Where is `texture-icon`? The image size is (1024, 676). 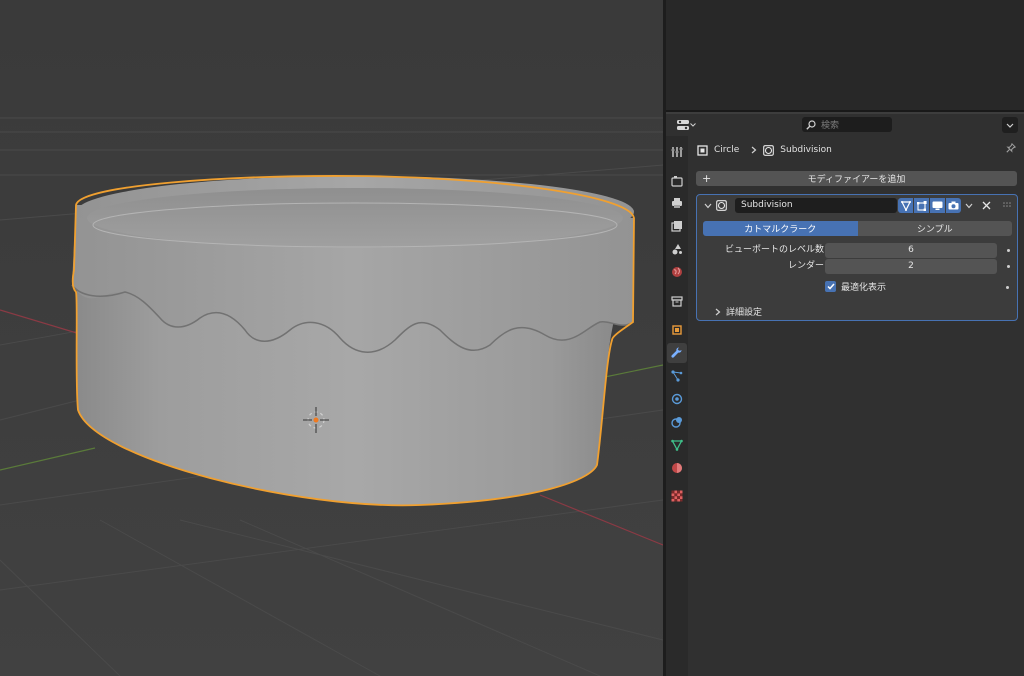 texture-icon is located at coordinates (677, 496).